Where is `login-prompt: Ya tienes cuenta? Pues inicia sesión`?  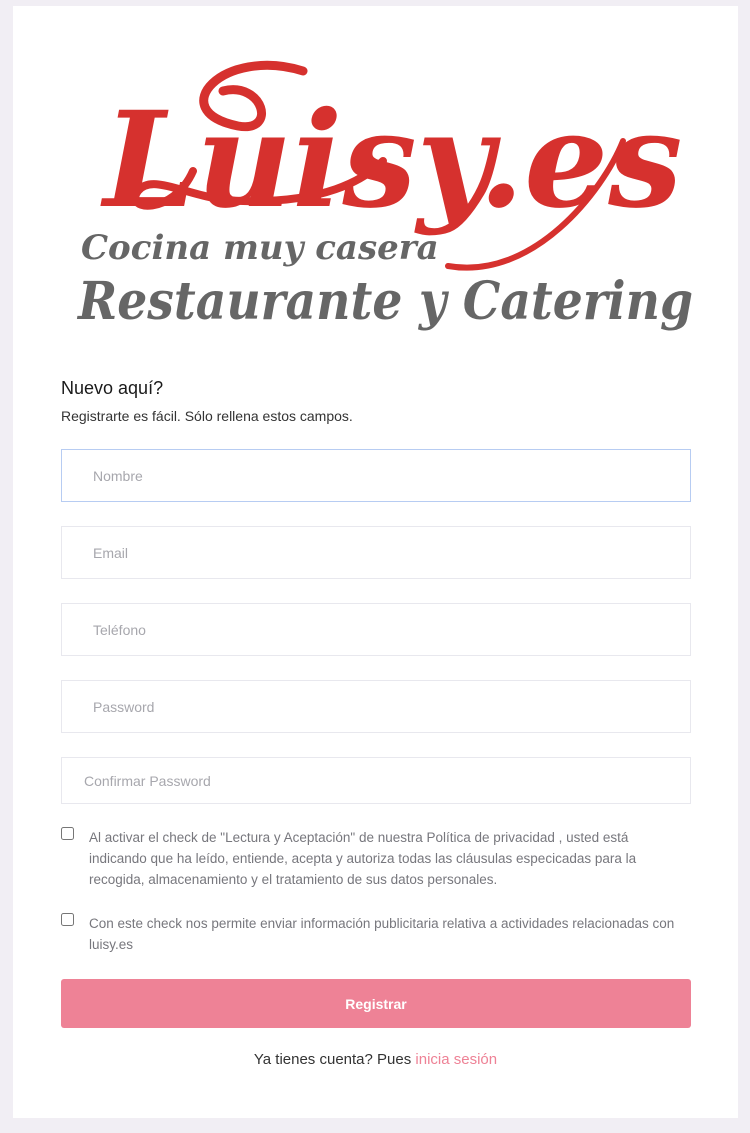 login-prompt: Ya tienes cuenta? Pues inicia sesión is located at coordinates (375, 1059).